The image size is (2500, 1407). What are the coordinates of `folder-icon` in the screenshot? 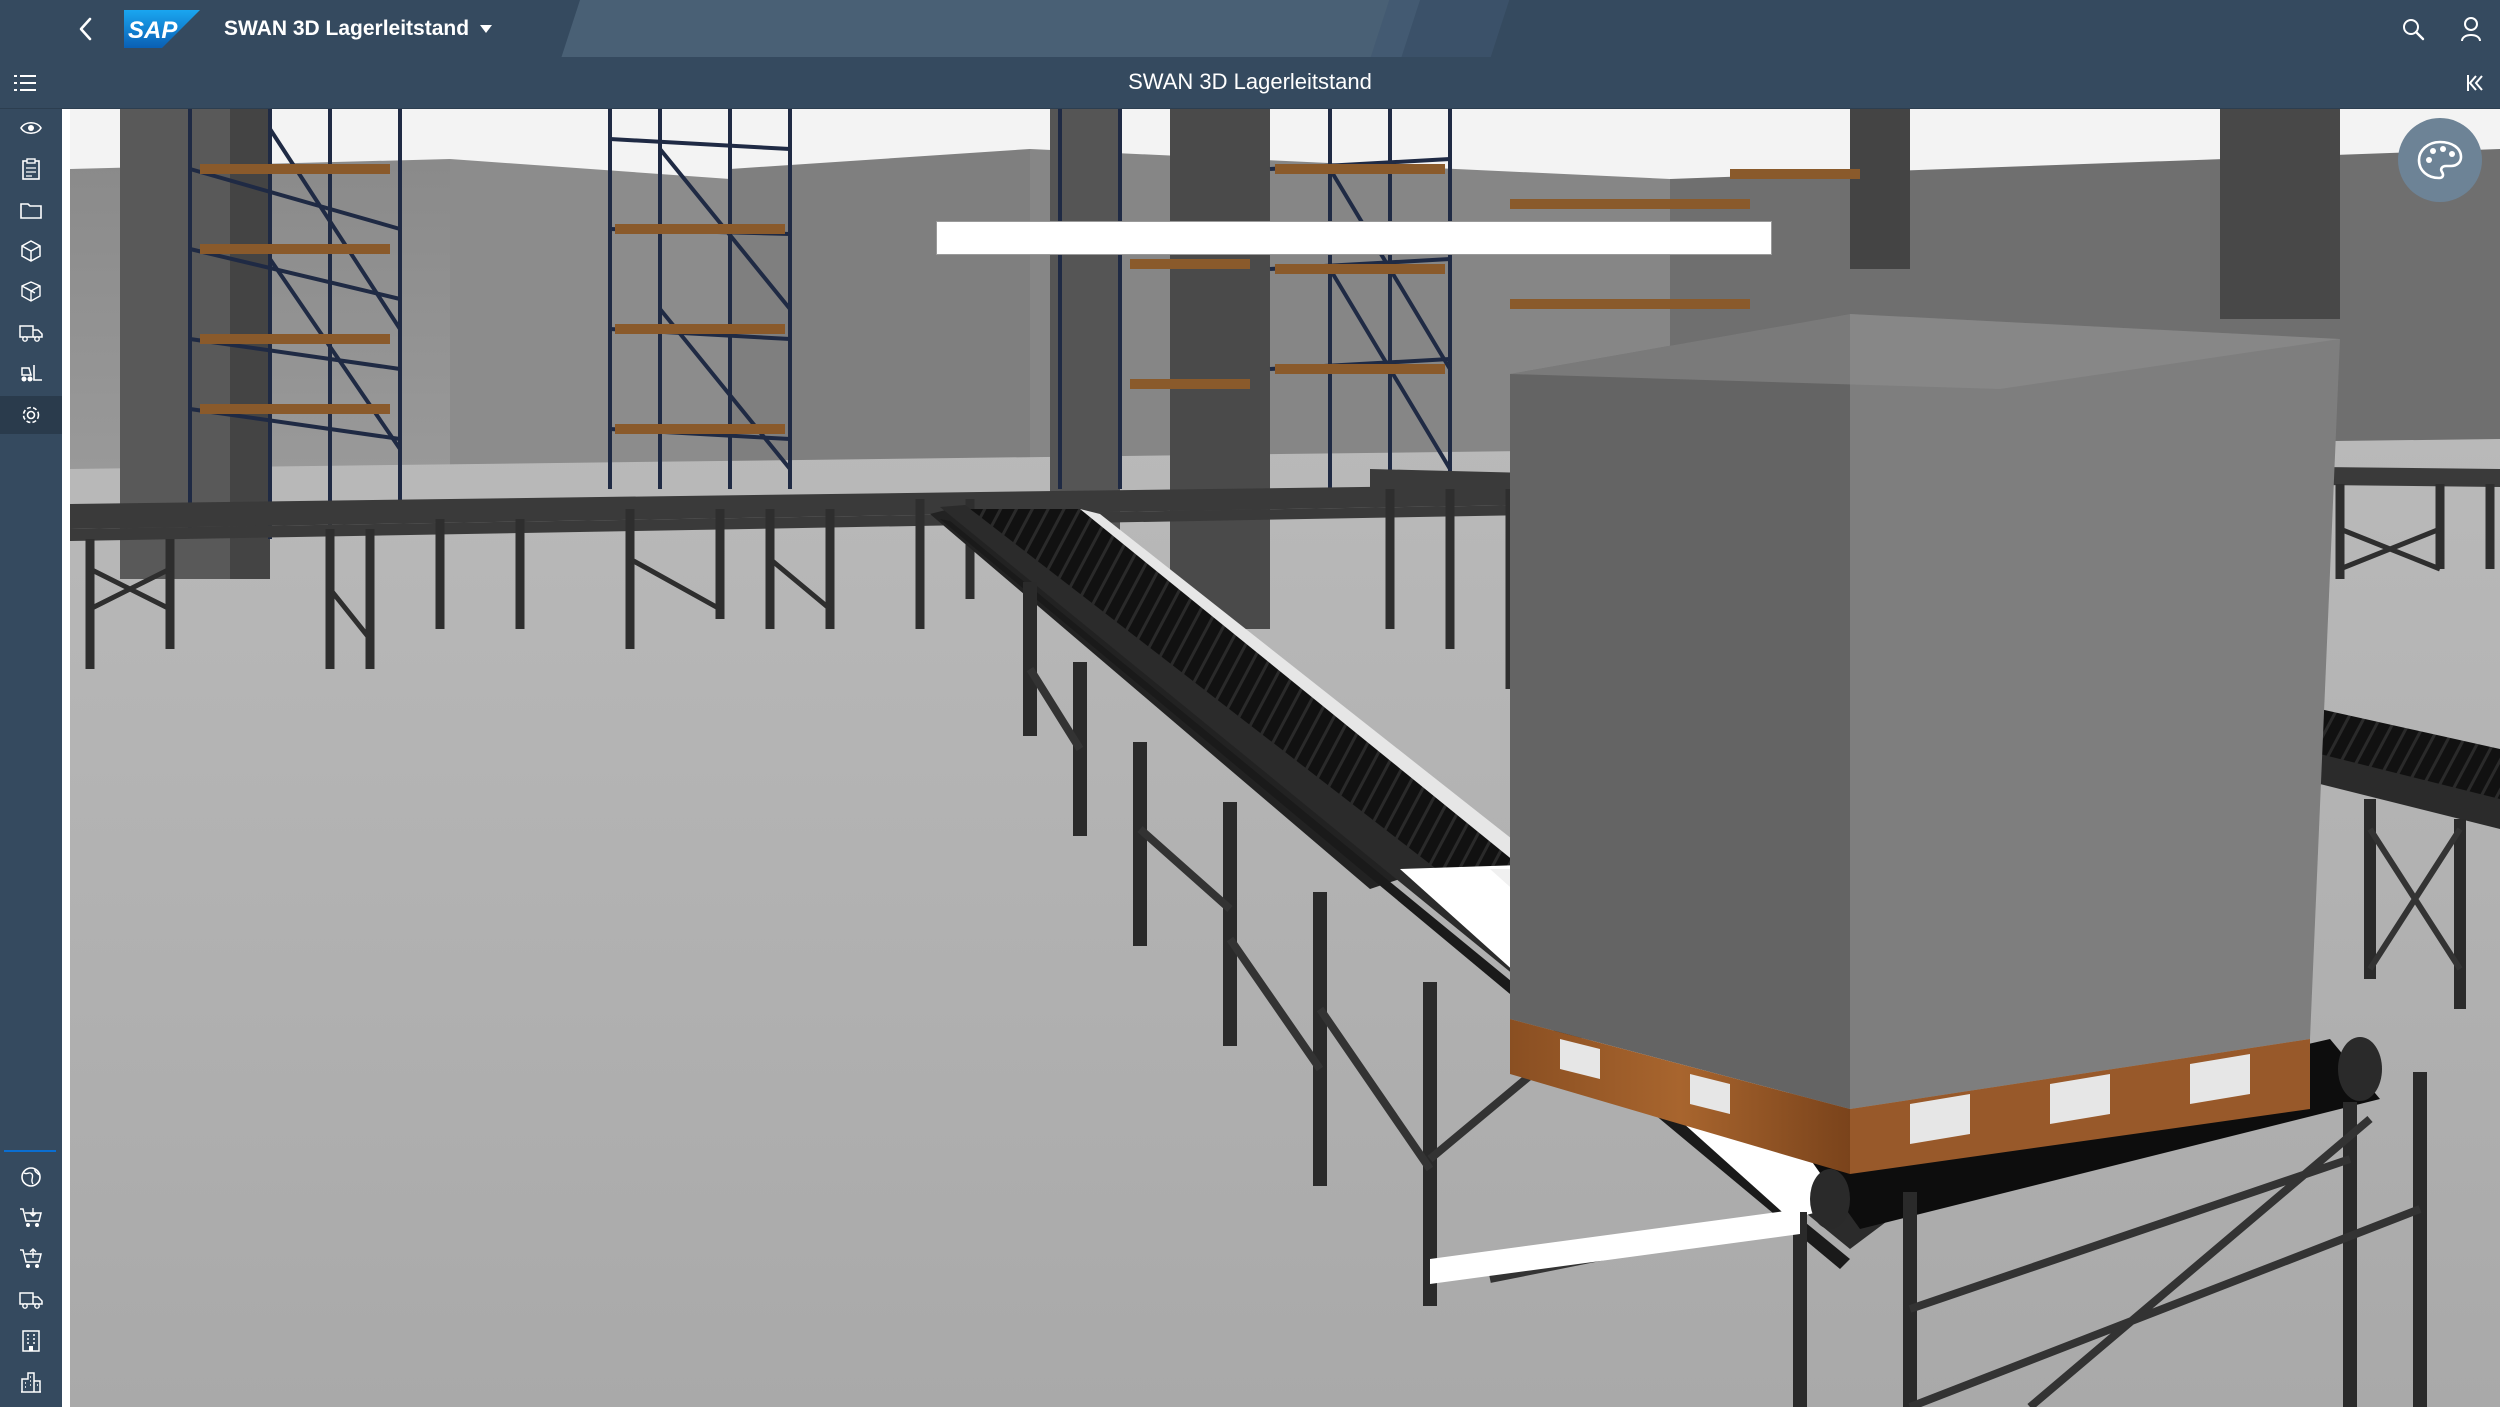 It's located at (31, 211).